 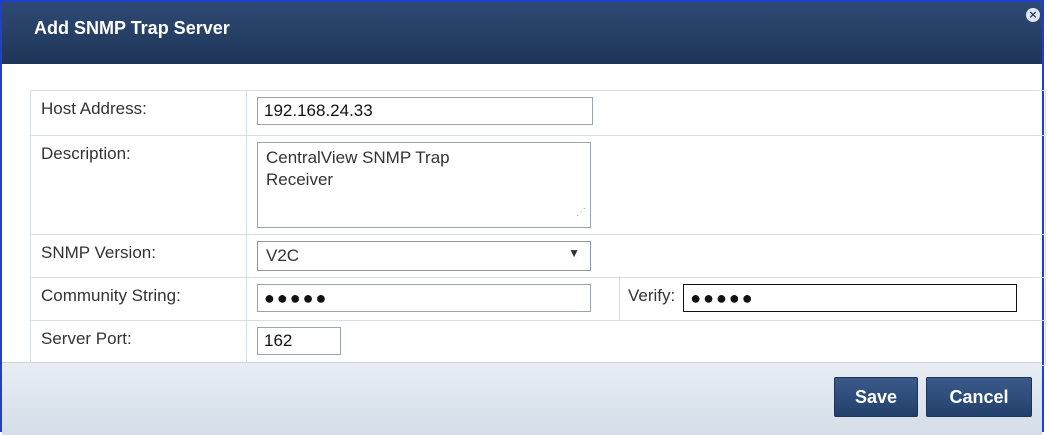 I want to click on resize-handle-icon: ⋰, so click(x=581, y=213).